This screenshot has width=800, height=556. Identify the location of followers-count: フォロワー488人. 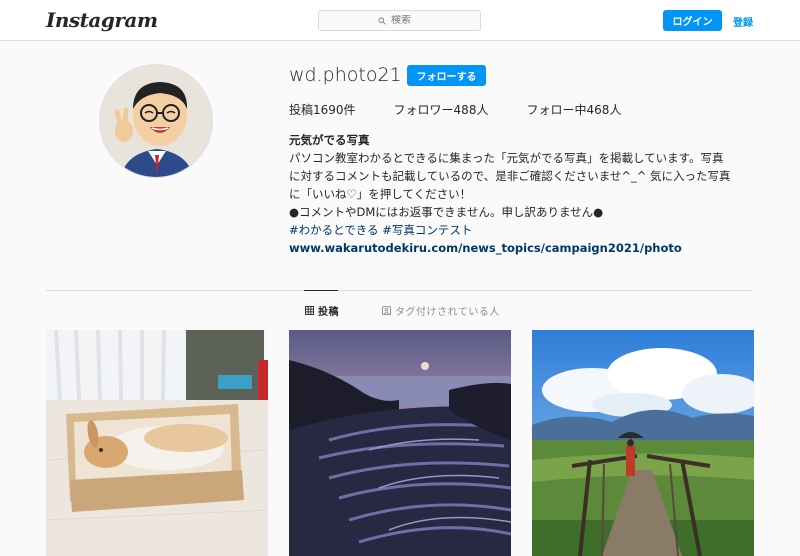
(441, 109).